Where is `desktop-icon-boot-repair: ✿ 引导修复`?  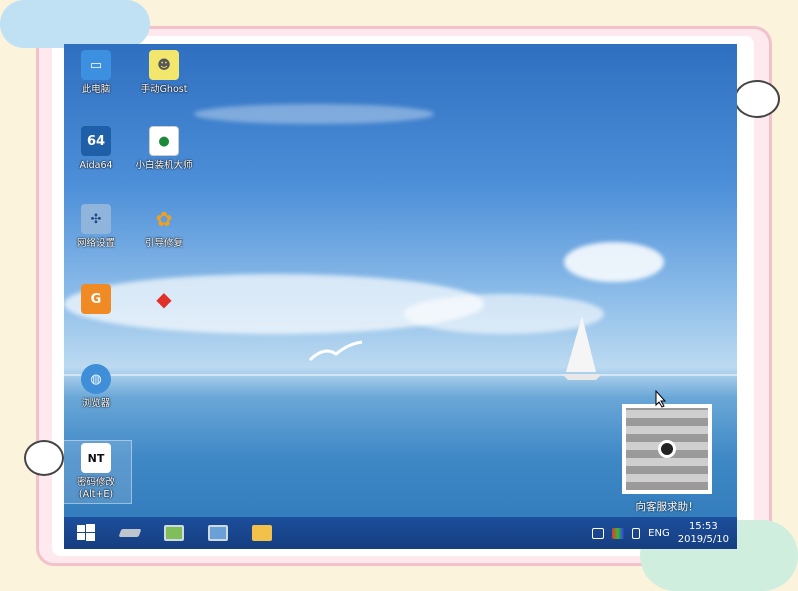 desktop-icon-boot-repair: ✿ 引导修复 is located at coordinates (164, 227).